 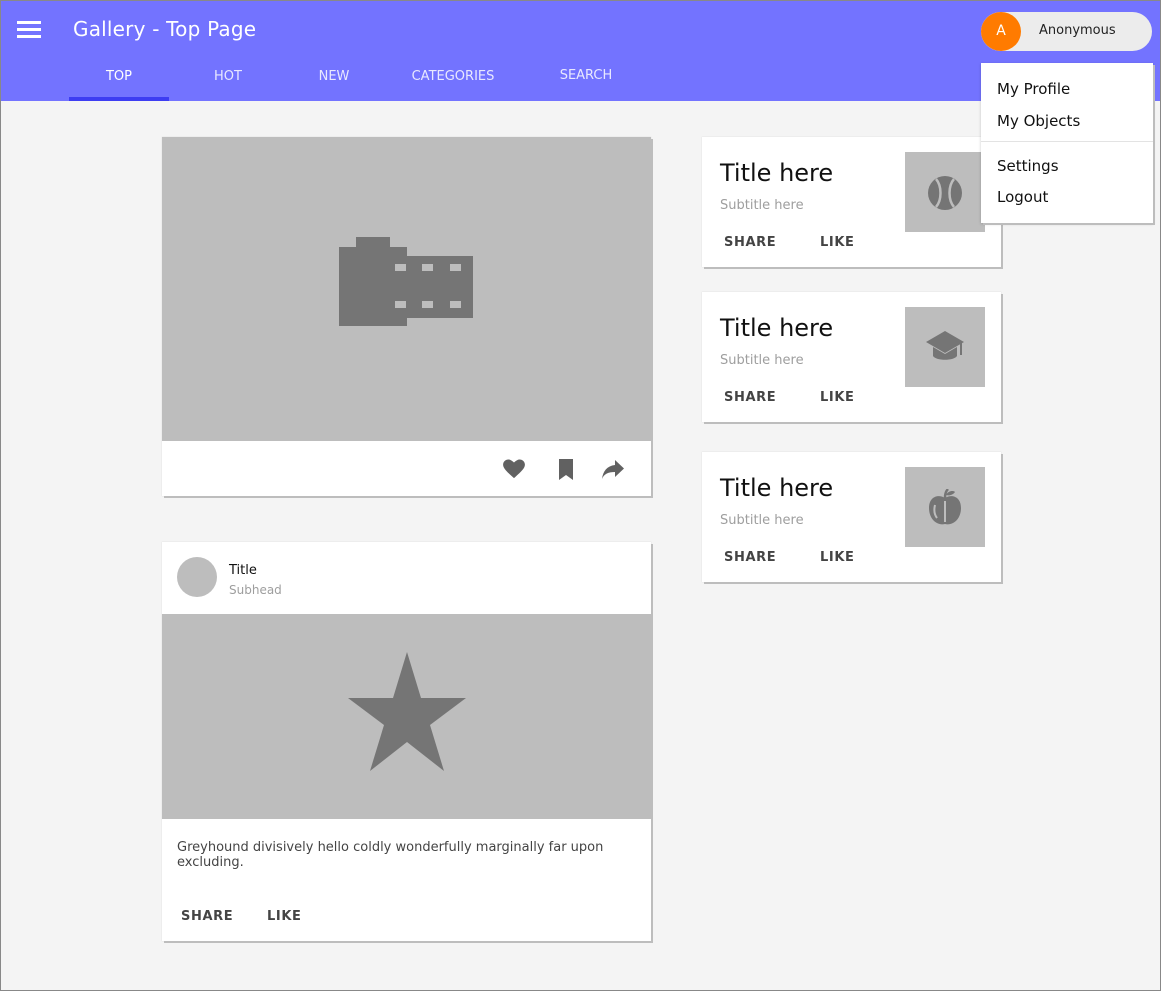 I want to click on menu-divider, so click(x=1067, y=141).